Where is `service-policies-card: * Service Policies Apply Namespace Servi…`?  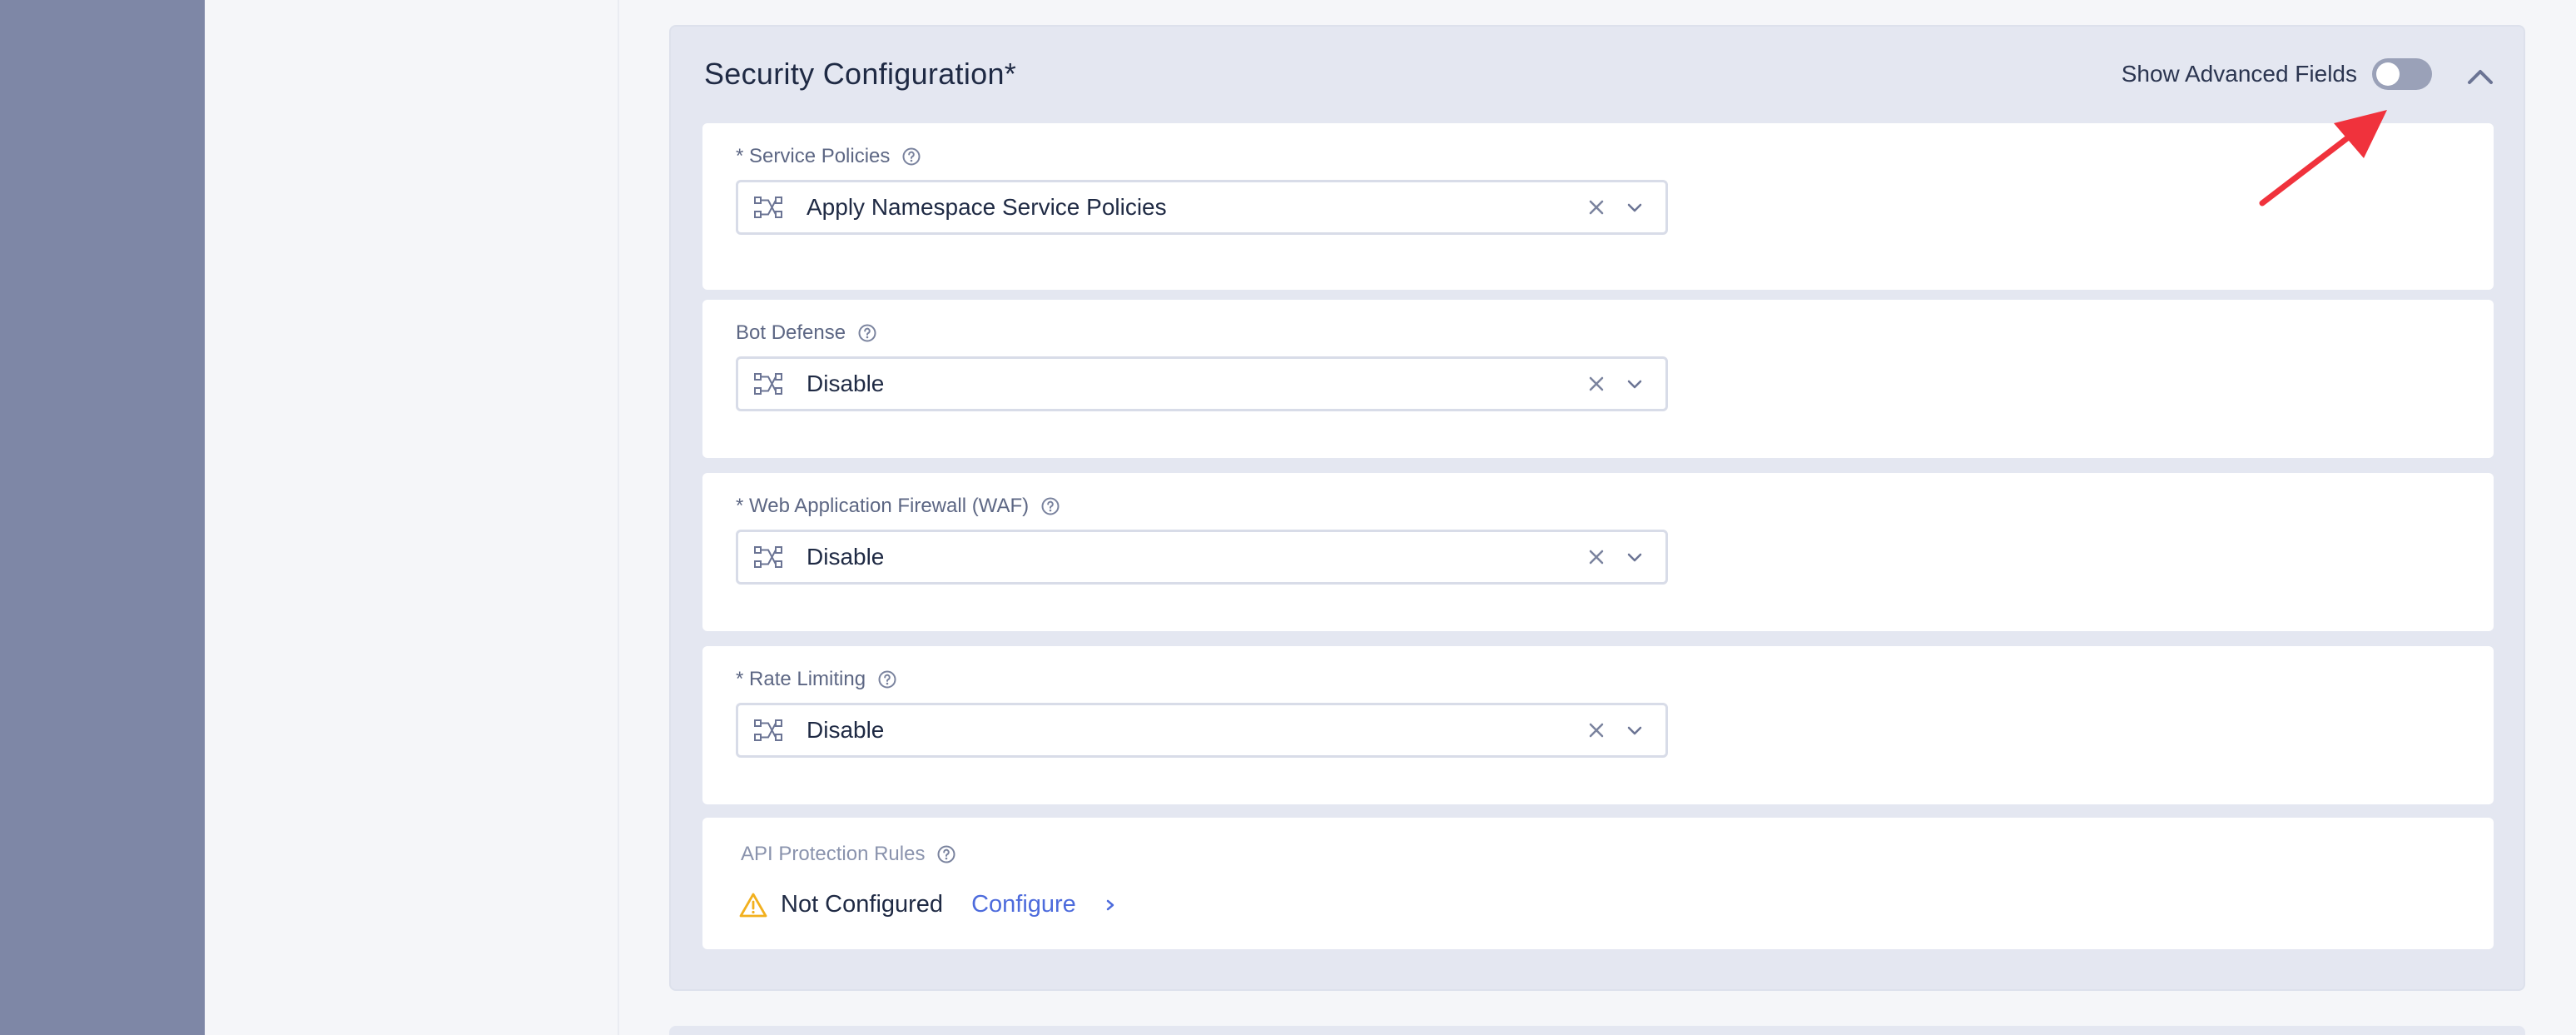 service-policies-card: * Service Policies Apply Namespace Servi… is located at coordinates (1598, 206).